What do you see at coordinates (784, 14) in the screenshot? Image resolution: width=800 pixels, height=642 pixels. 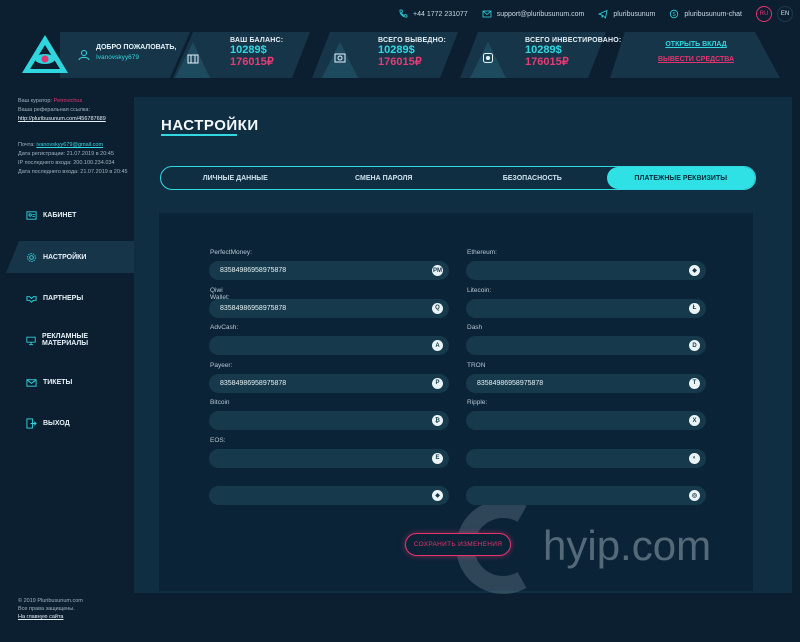 I see `lang-en-button: EN` at bounding box center [784, 14].